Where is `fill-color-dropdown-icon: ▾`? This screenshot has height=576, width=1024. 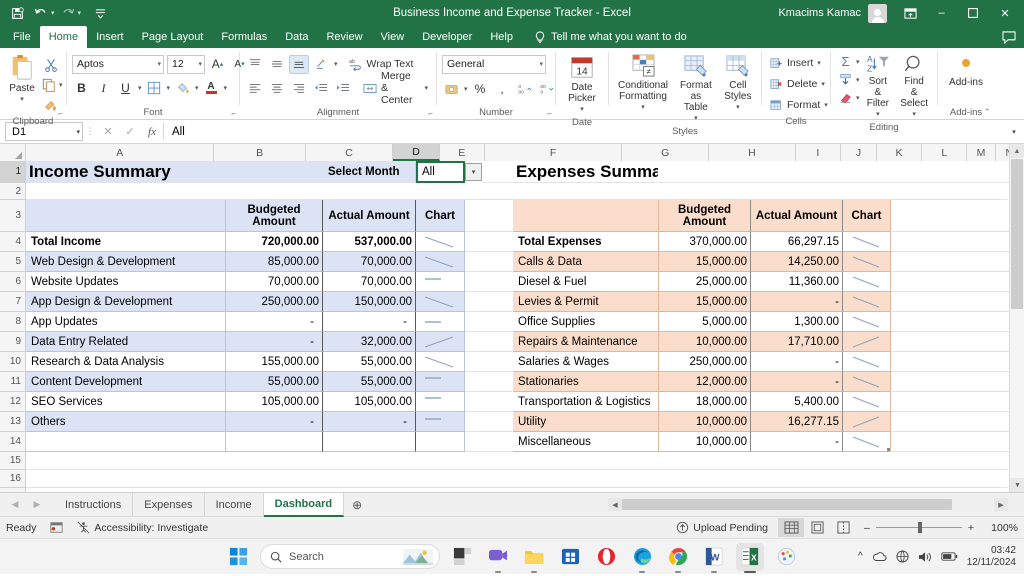
fill-color-dropdown-icon: ▾ is located at coordinates (197, 88).